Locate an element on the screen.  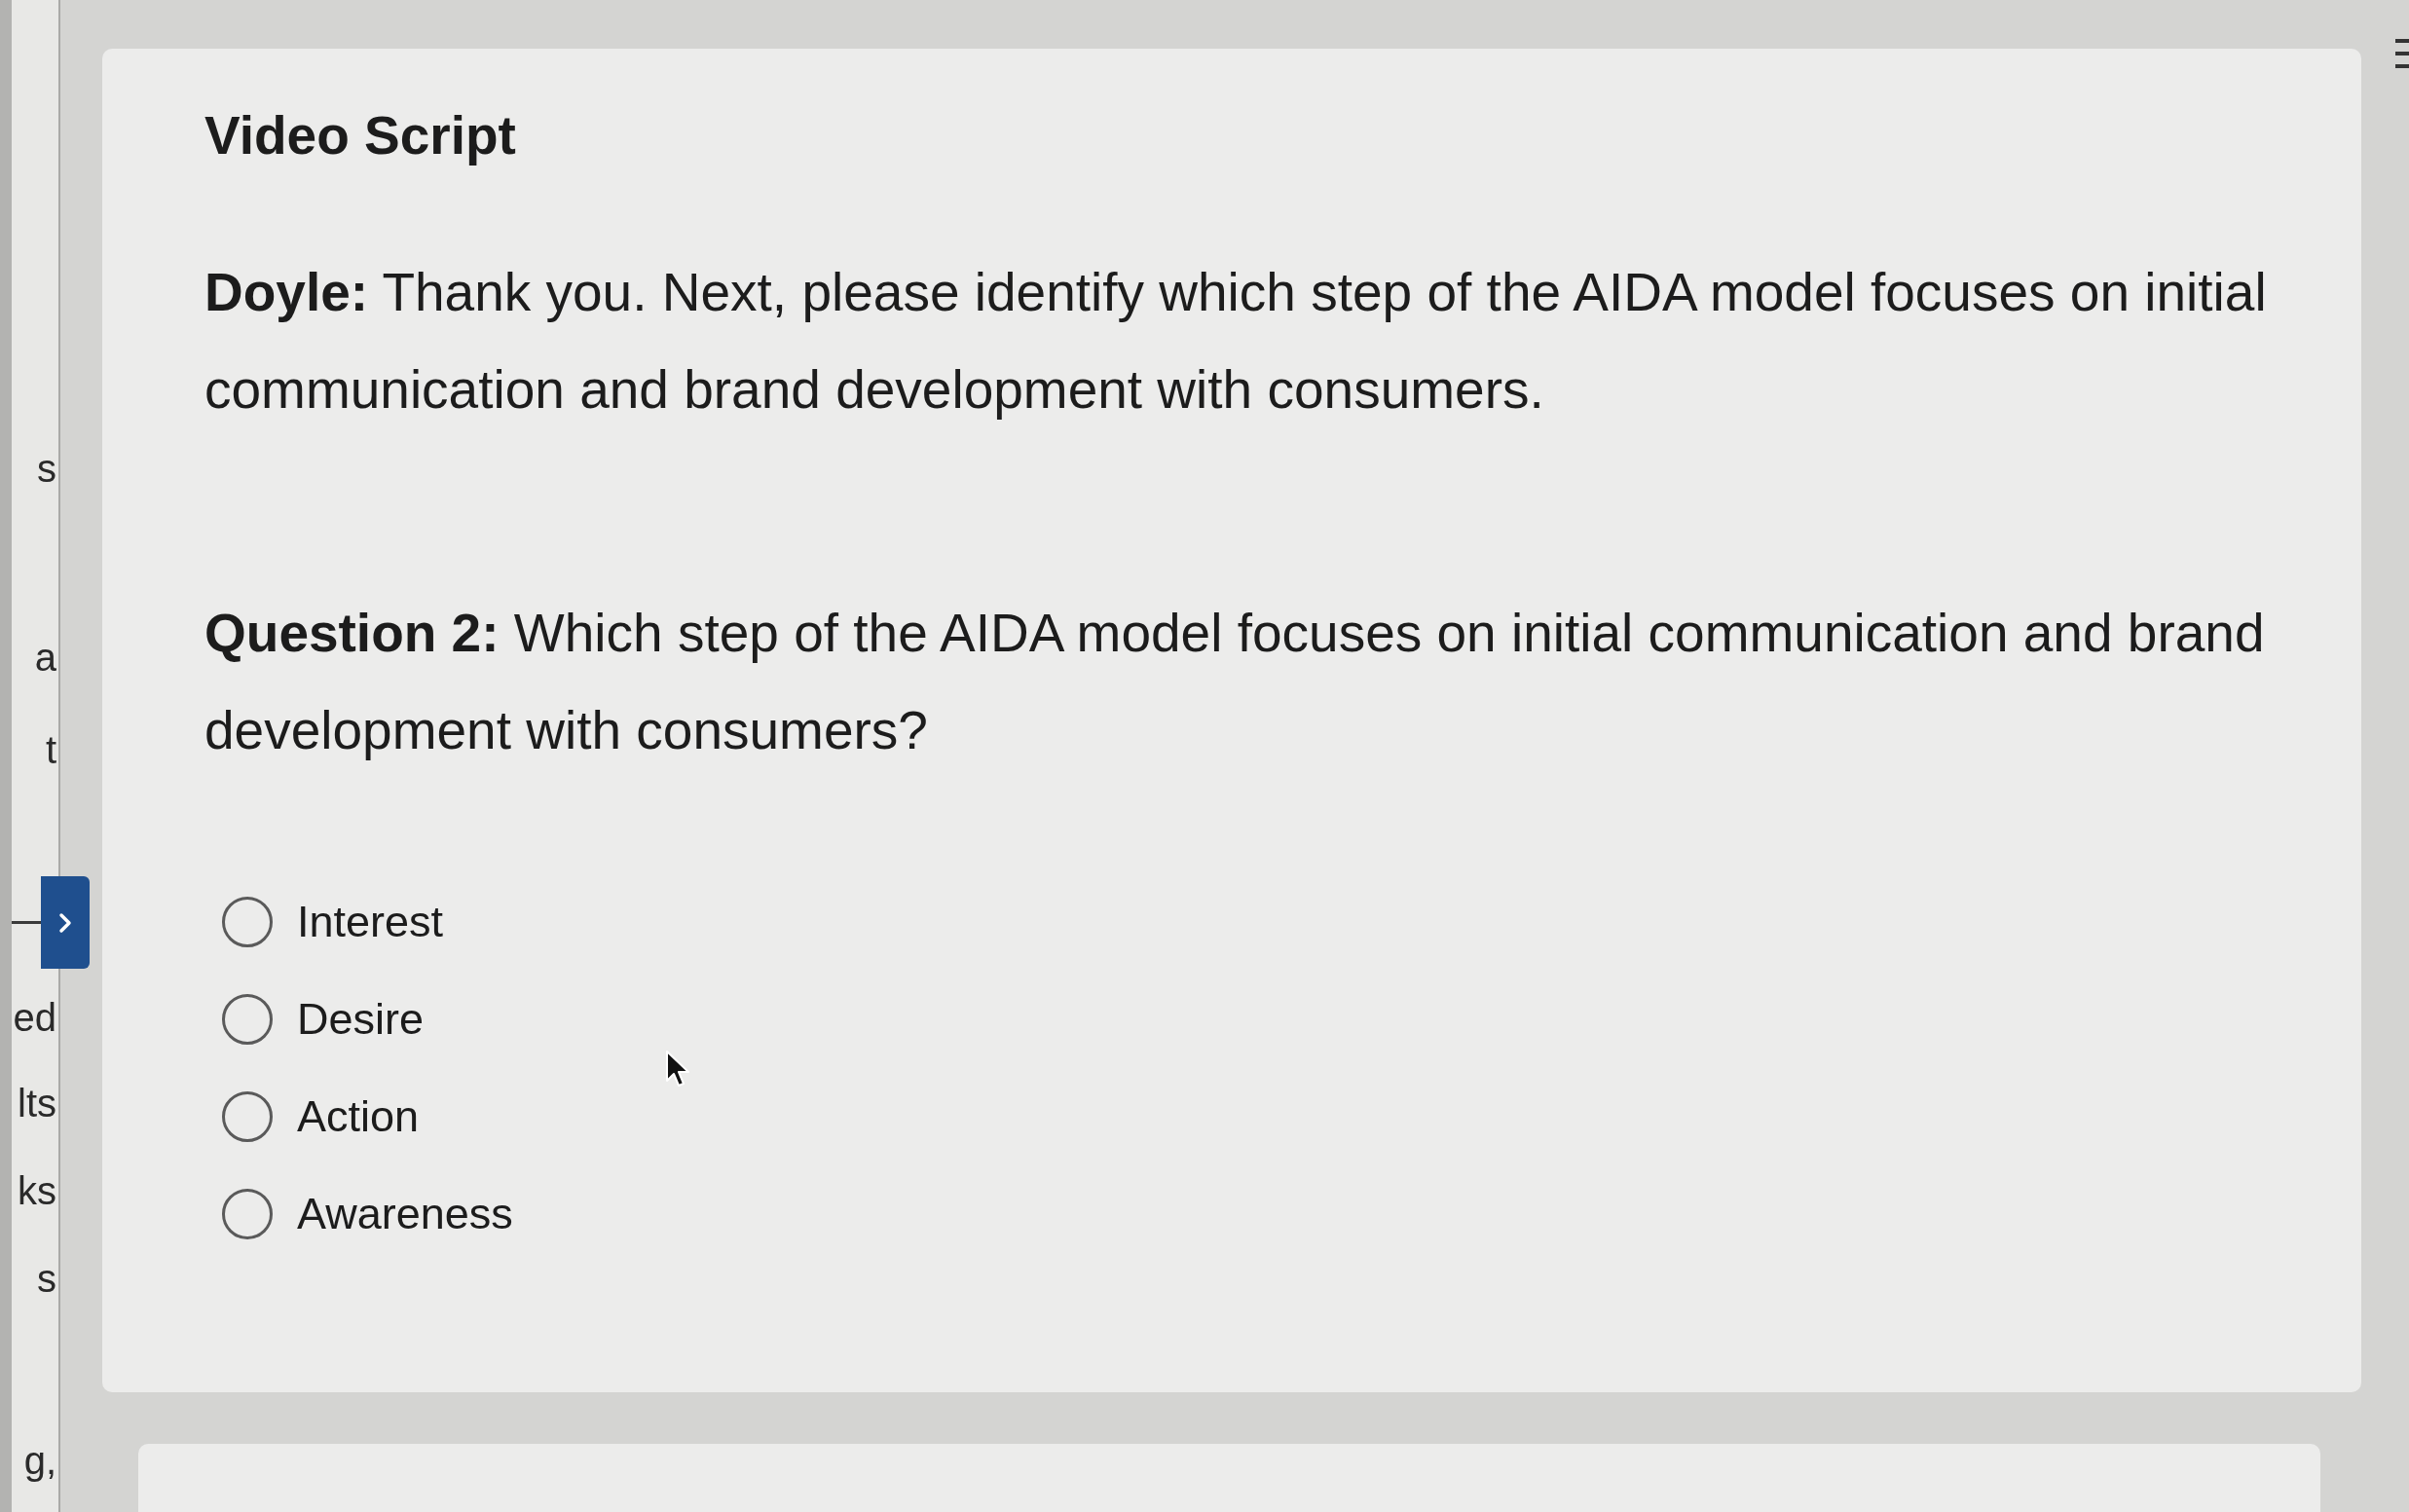
script-text: Doyle: Thank you. Next, please identify which step of the AIDA model focuses on initial communication and brand development with consumers. is located at coordinates (1236, 341).